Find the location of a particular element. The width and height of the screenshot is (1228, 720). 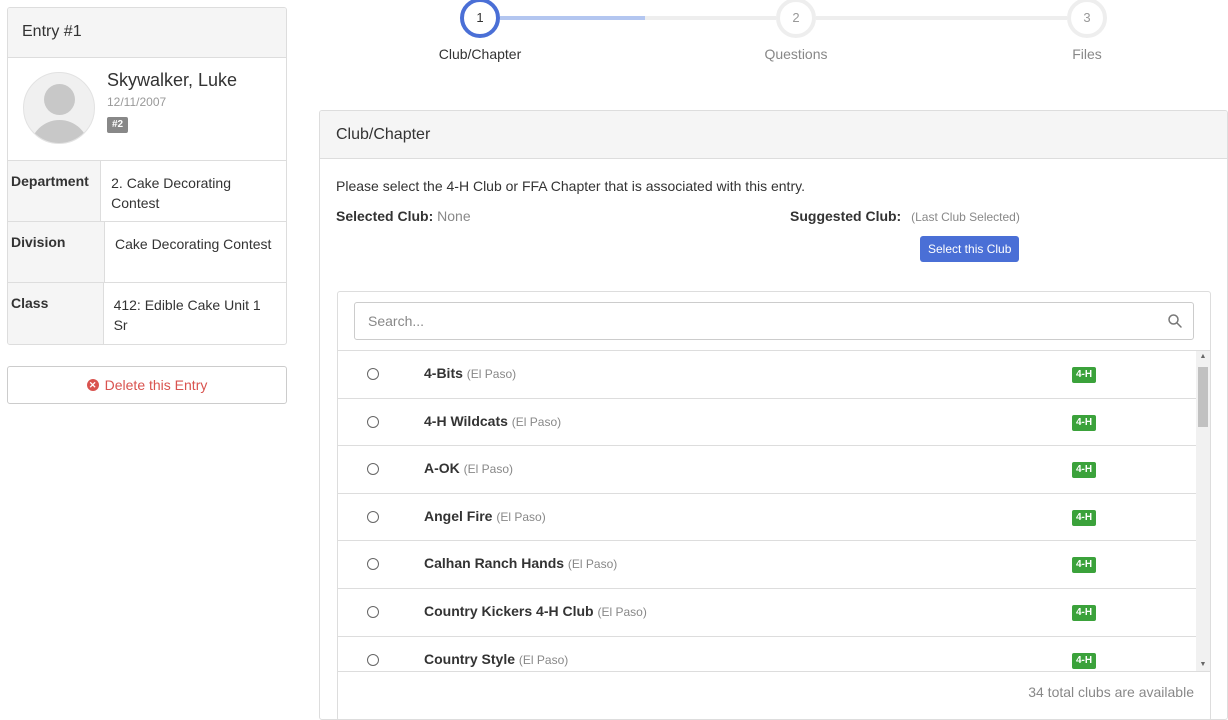

search-box is located at coordinates (774, 321).